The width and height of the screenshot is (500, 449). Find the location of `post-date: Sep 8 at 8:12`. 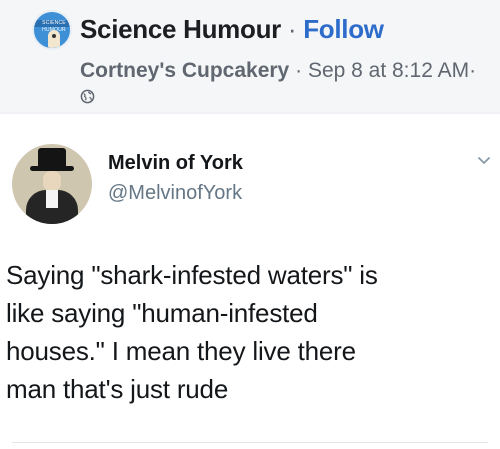

post-date: Sep 8 at 8:12 is located at coordinates (370, 70).